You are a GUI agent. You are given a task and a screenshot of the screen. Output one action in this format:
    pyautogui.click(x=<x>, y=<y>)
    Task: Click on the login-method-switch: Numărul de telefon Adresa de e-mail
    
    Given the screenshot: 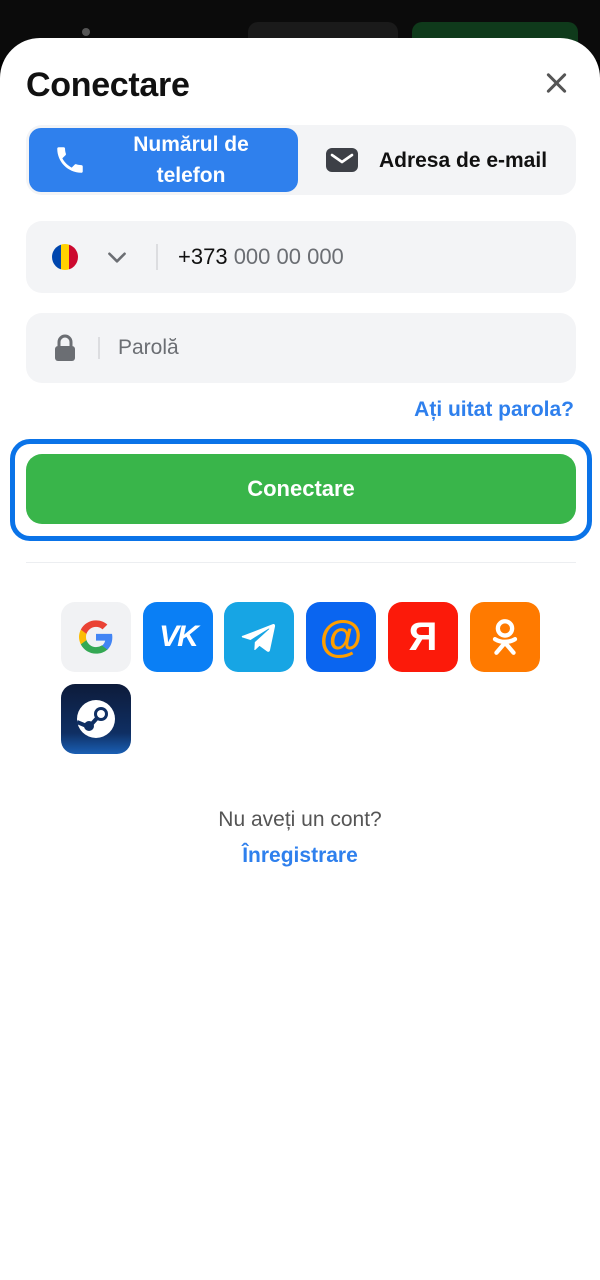 What is the action you would take?
    pyautogui.click(x=301, y=160)
    